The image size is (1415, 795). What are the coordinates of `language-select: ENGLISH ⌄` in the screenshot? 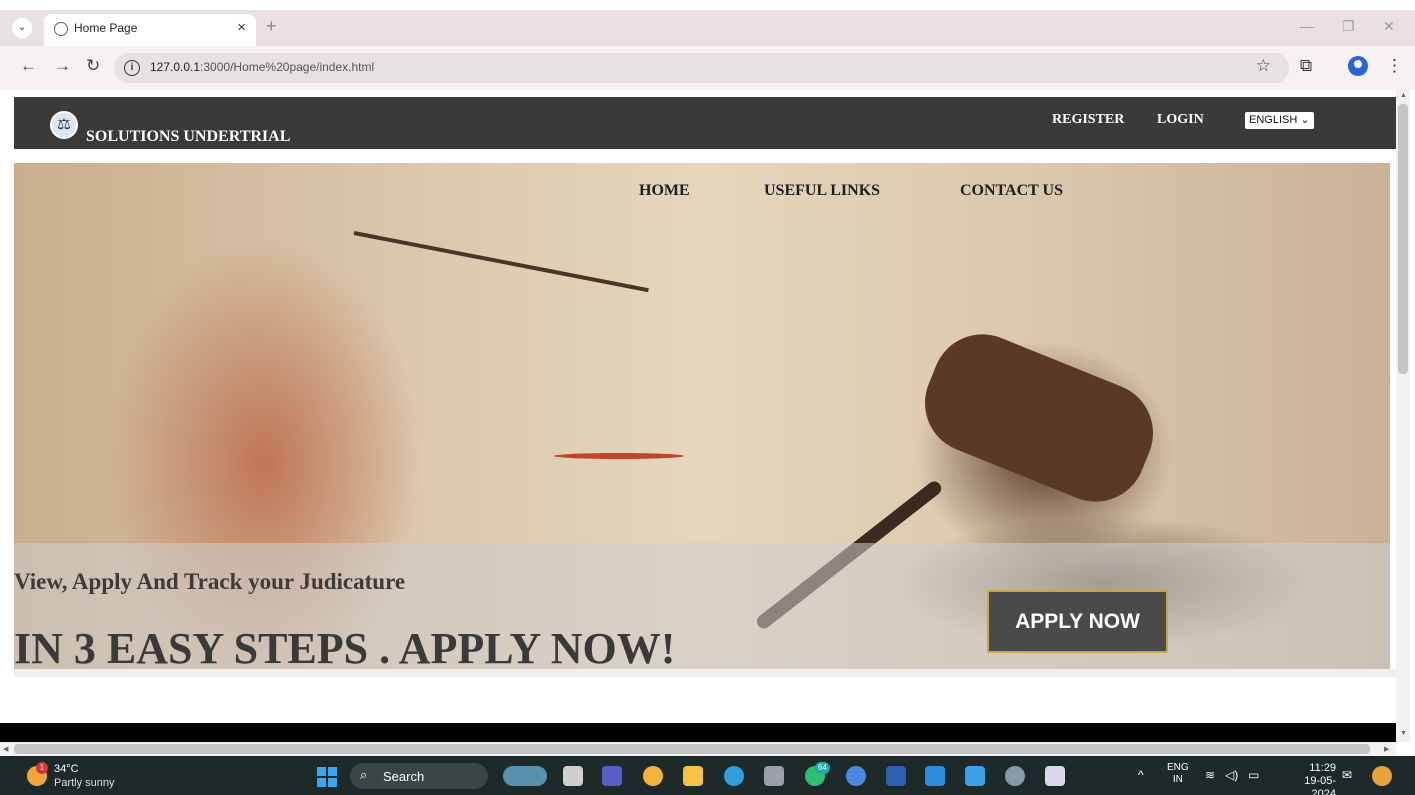 It's located at (1279, 120).